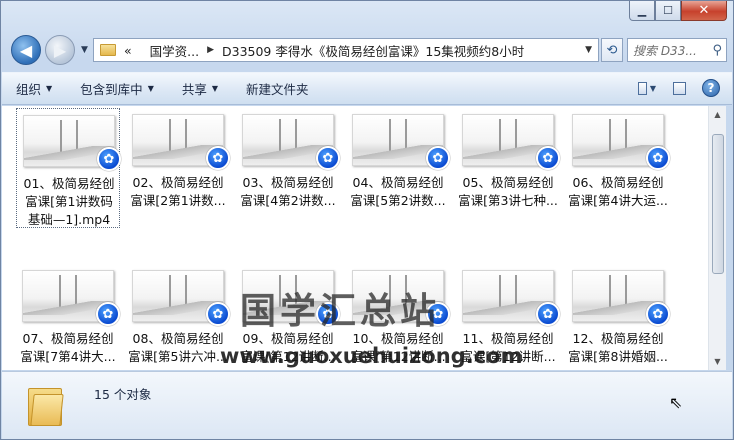 The width and height of the screenshot is (734, 440). I want to click on address-dropdown-icon: ▼, so click(588, 50).